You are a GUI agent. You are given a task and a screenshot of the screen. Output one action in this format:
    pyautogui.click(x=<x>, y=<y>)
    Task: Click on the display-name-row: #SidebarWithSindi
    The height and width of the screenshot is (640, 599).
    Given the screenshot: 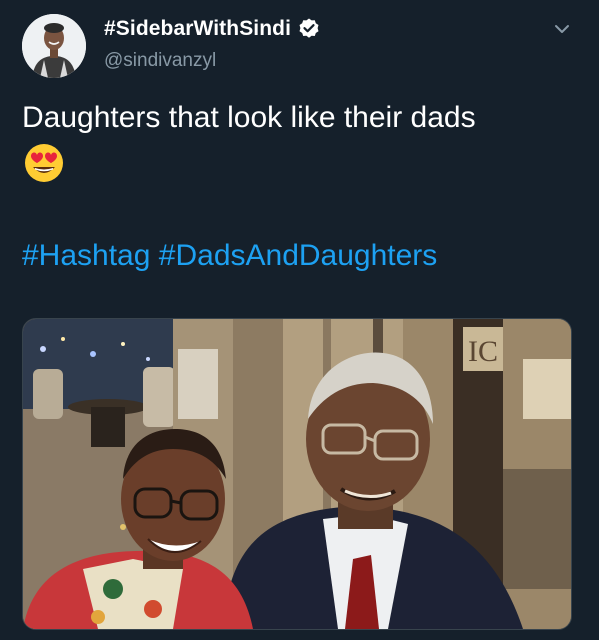 What is the action you would take?
    pyautogui.click(x=212, y=29)
    